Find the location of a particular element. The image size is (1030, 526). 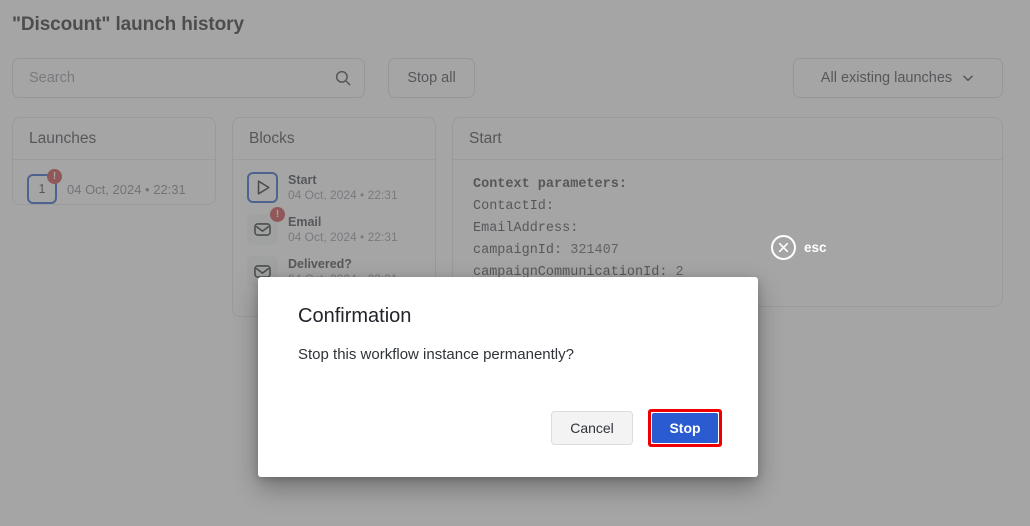

dialog-title: Confirmation is located at coordinates (355, 316).